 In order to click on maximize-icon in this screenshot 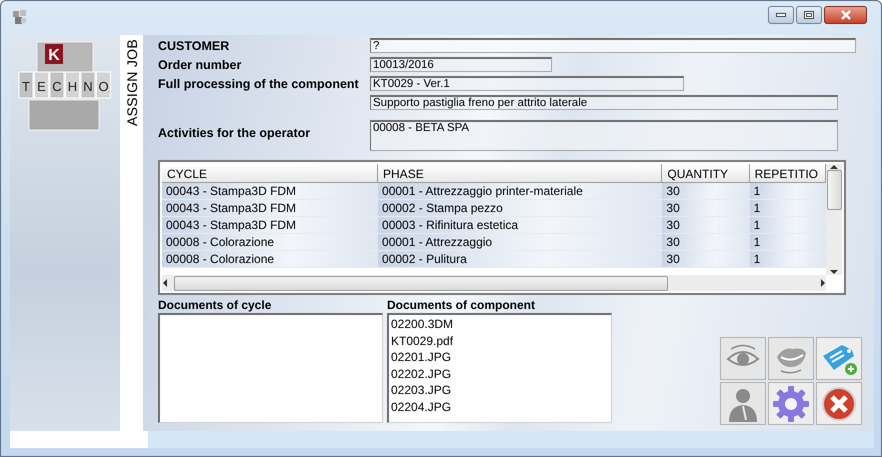, I will do `click(809, 15)`.